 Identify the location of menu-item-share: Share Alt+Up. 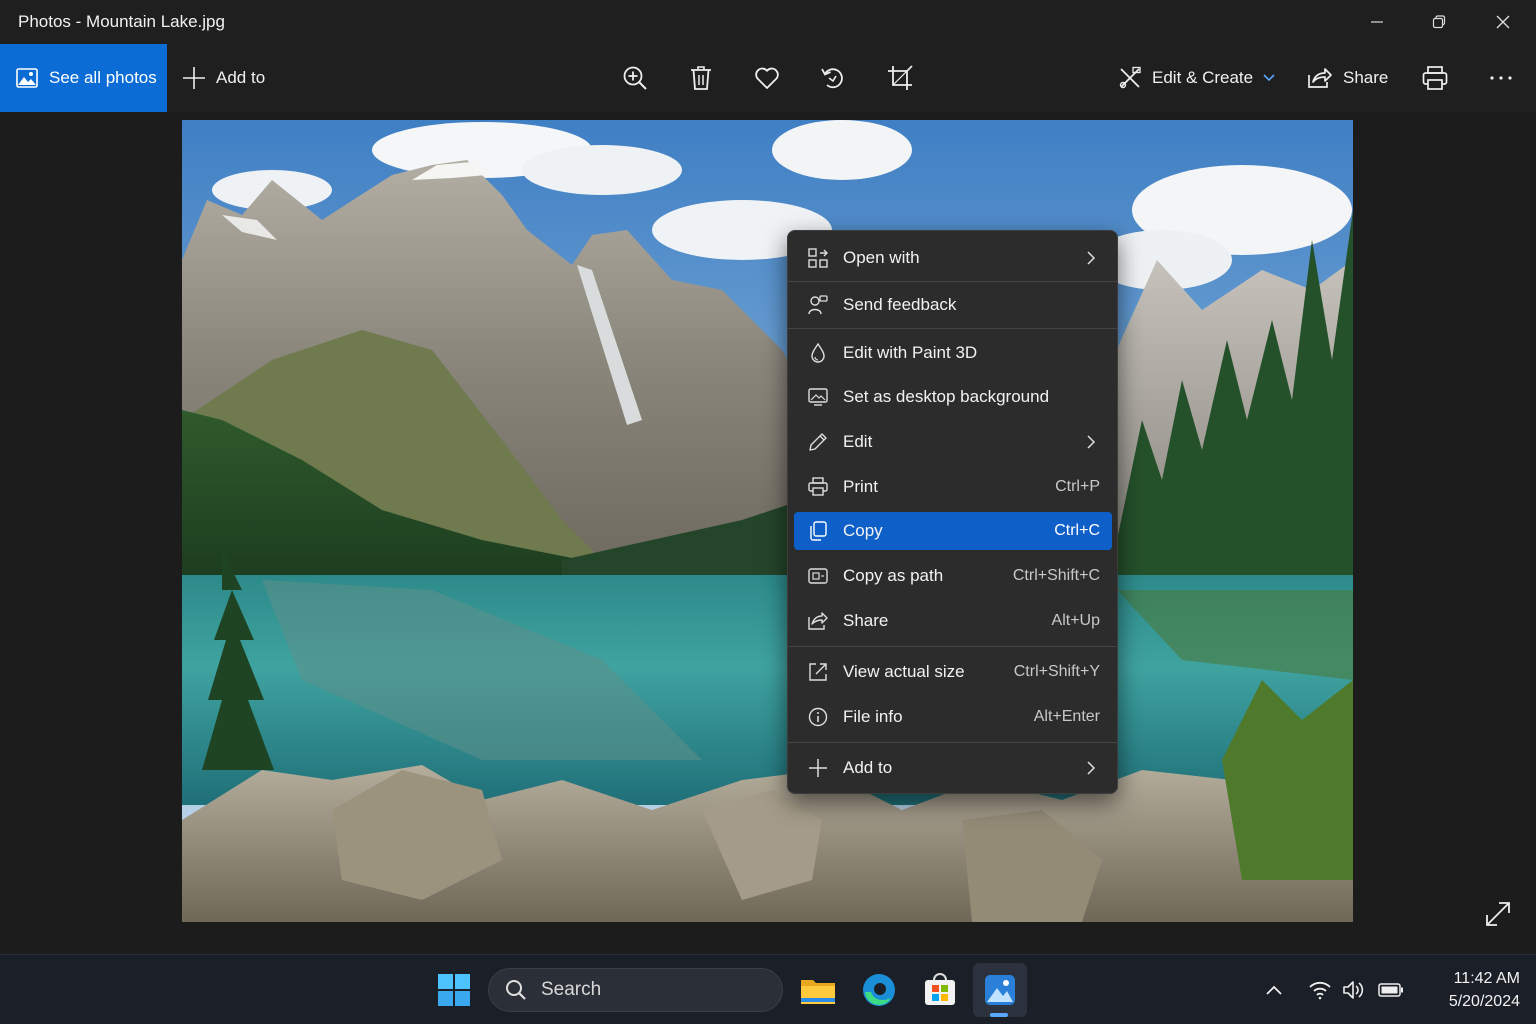
(953, 621).